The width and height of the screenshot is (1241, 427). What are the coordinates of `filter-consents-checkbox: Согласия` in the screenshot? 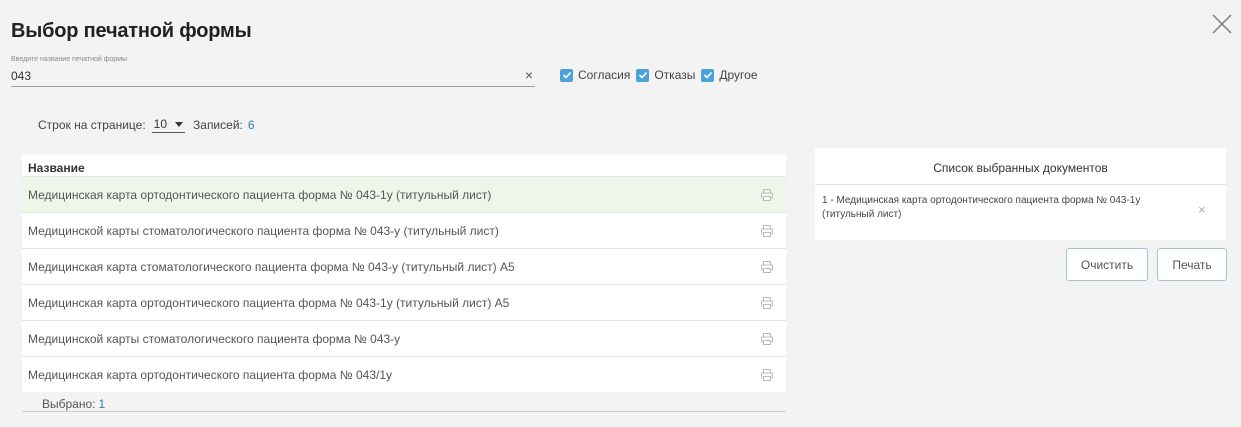 It's located at (595, 75).